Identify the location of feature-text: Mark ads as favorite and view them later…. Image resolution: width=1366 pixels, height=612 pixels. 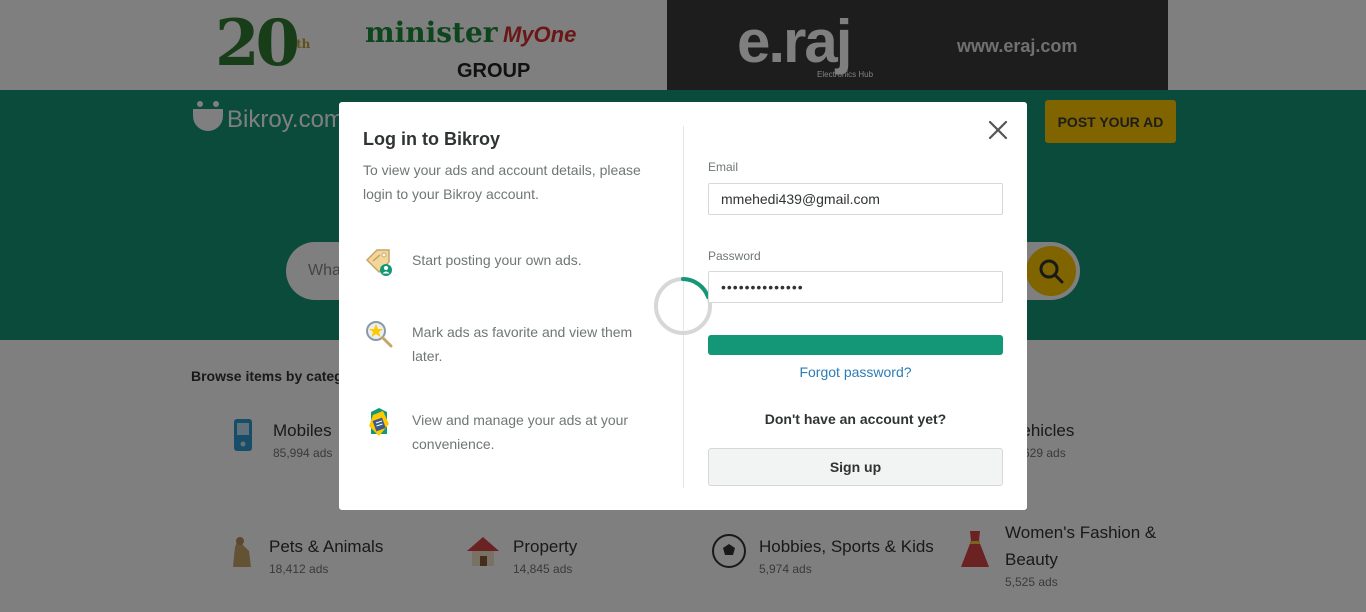
(522, 344).